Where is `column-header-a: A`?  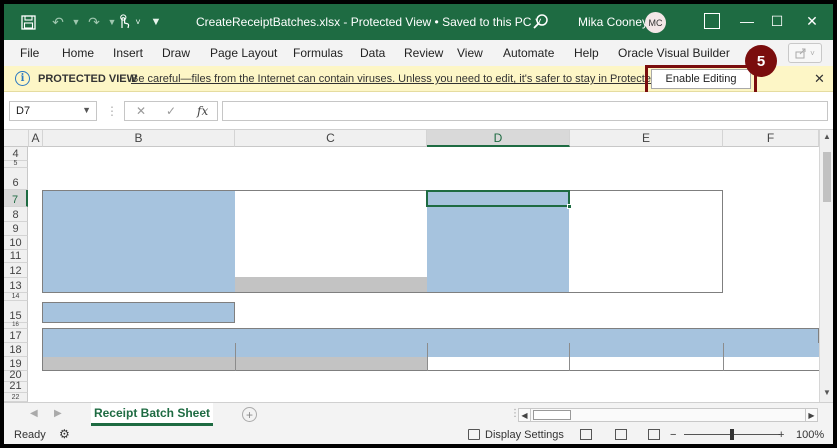 column-header-a: A is located at coordinates (36, 138).